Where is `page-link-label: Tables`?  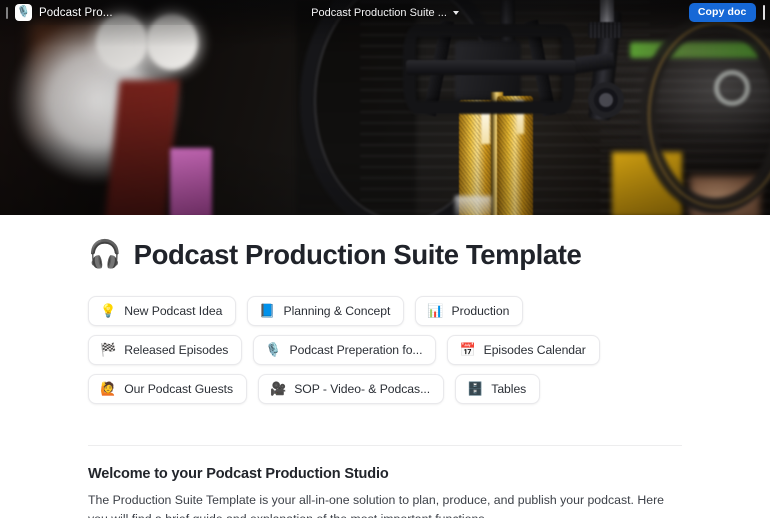 page-link-label: Tables is located at coordinates (509, 388).